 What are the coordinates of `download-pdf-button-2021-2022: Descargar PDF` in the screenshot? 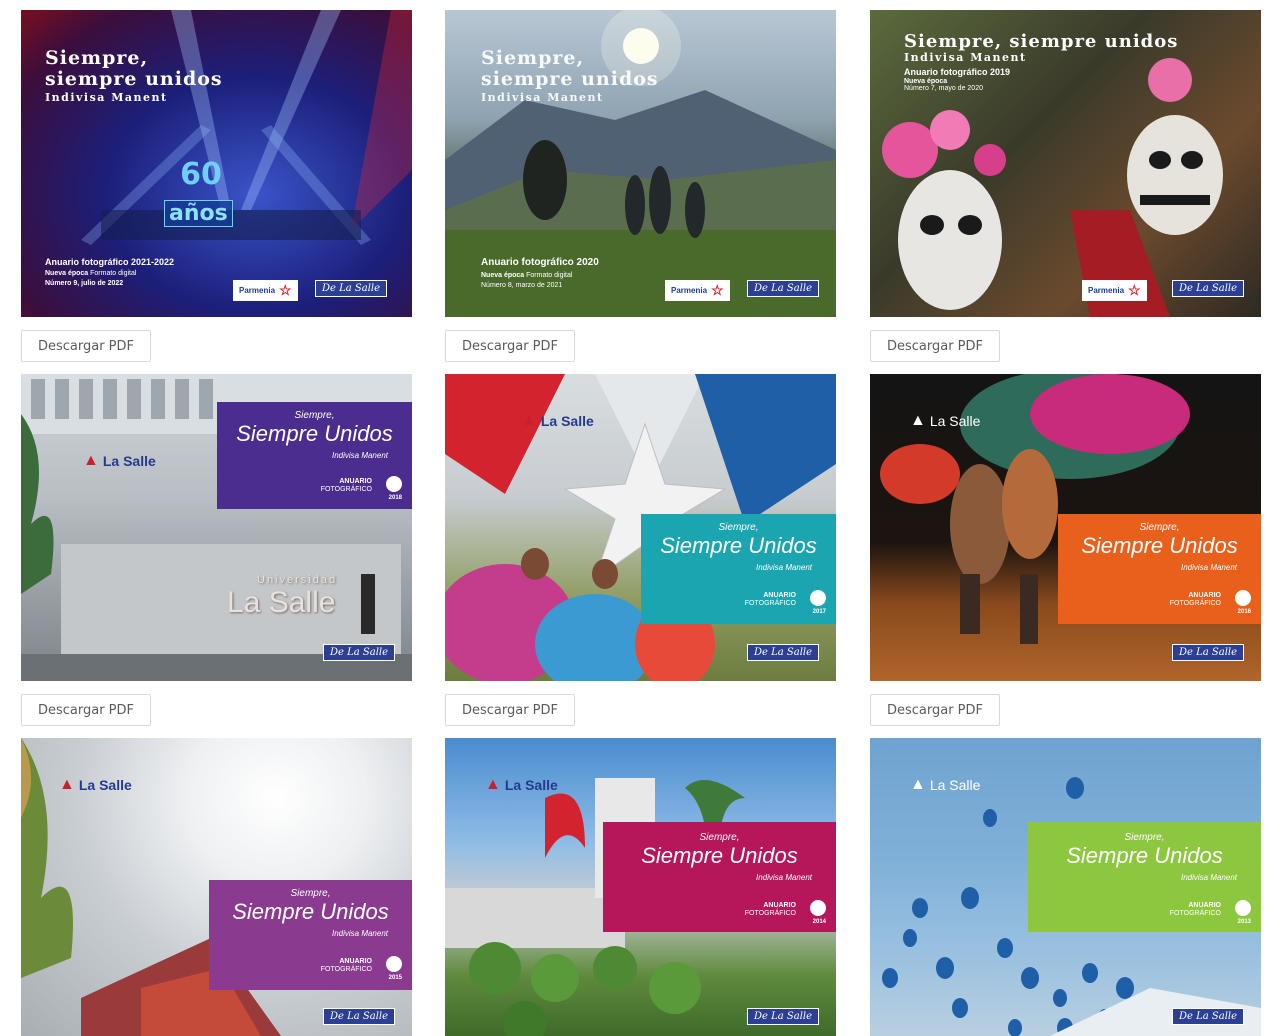 It's located at (86, 346).